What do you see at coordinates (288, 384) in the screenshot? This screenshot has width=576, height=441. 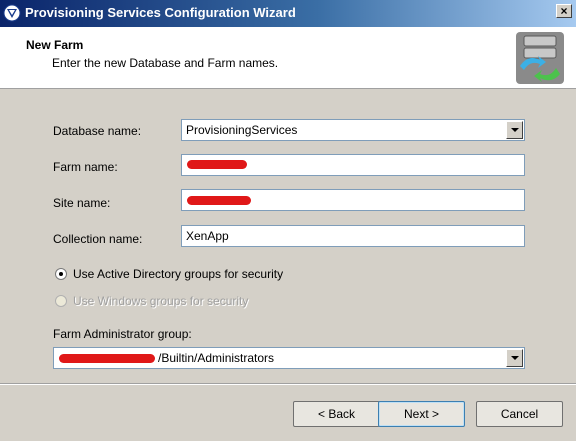 I see `footer-separator` at bounding box center [288, 384].